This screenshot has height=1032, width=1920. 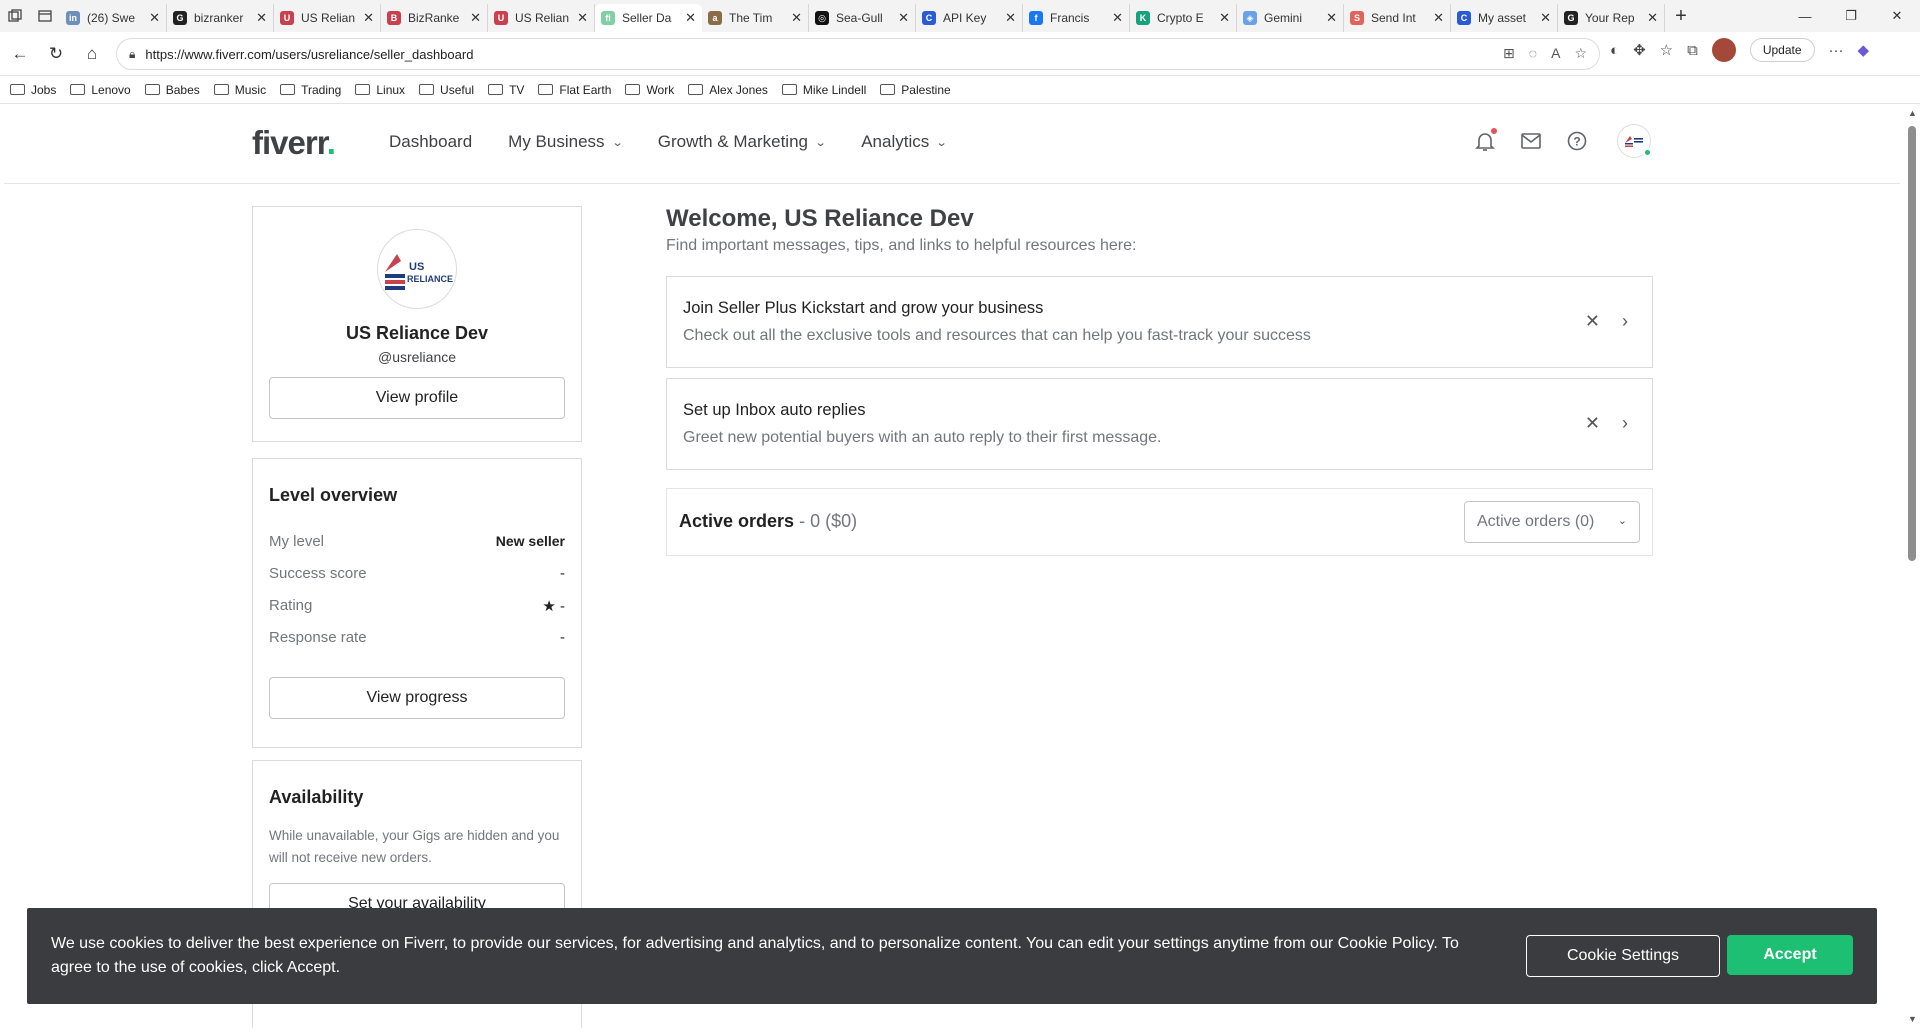 What do you see at coordinates (33, 90) in the screenshot?
I see `bookmark-folder: Jobs` at bounding box center [33, 90].